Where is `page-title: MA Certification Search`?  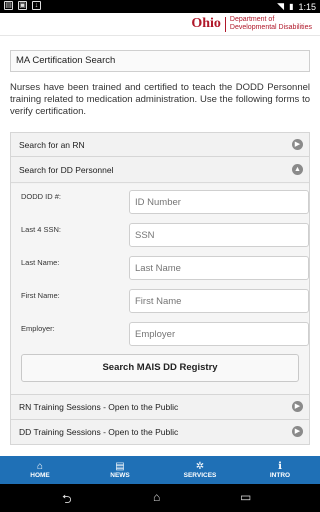 page-title: MA Certification Search is located at coordinates (160, 61).